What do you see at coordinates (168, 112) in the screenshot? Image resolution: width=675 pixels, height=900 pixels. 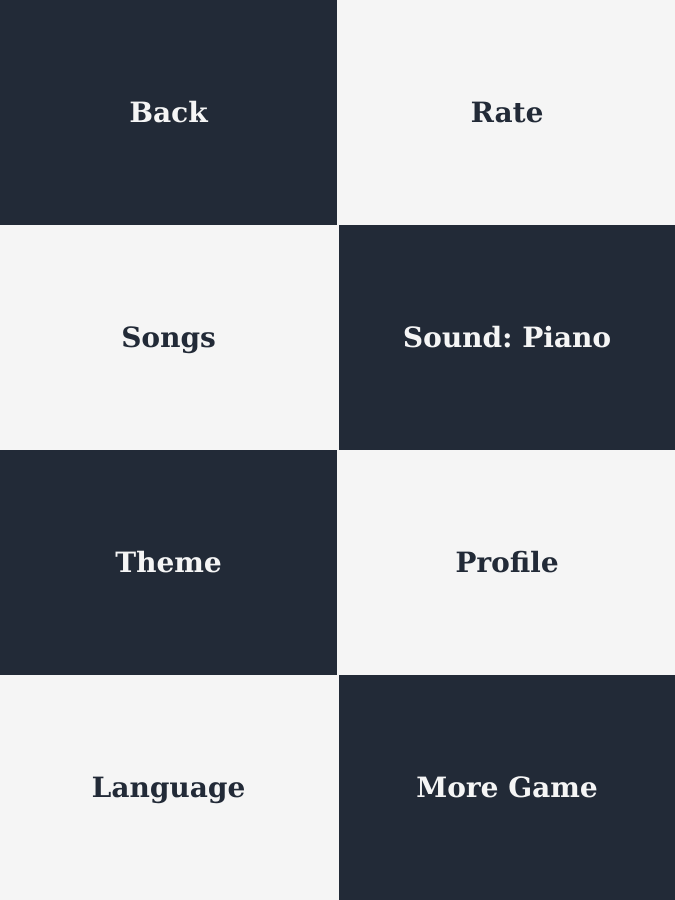 I see `menu-tile: Back` at bounding box center [168, 112].